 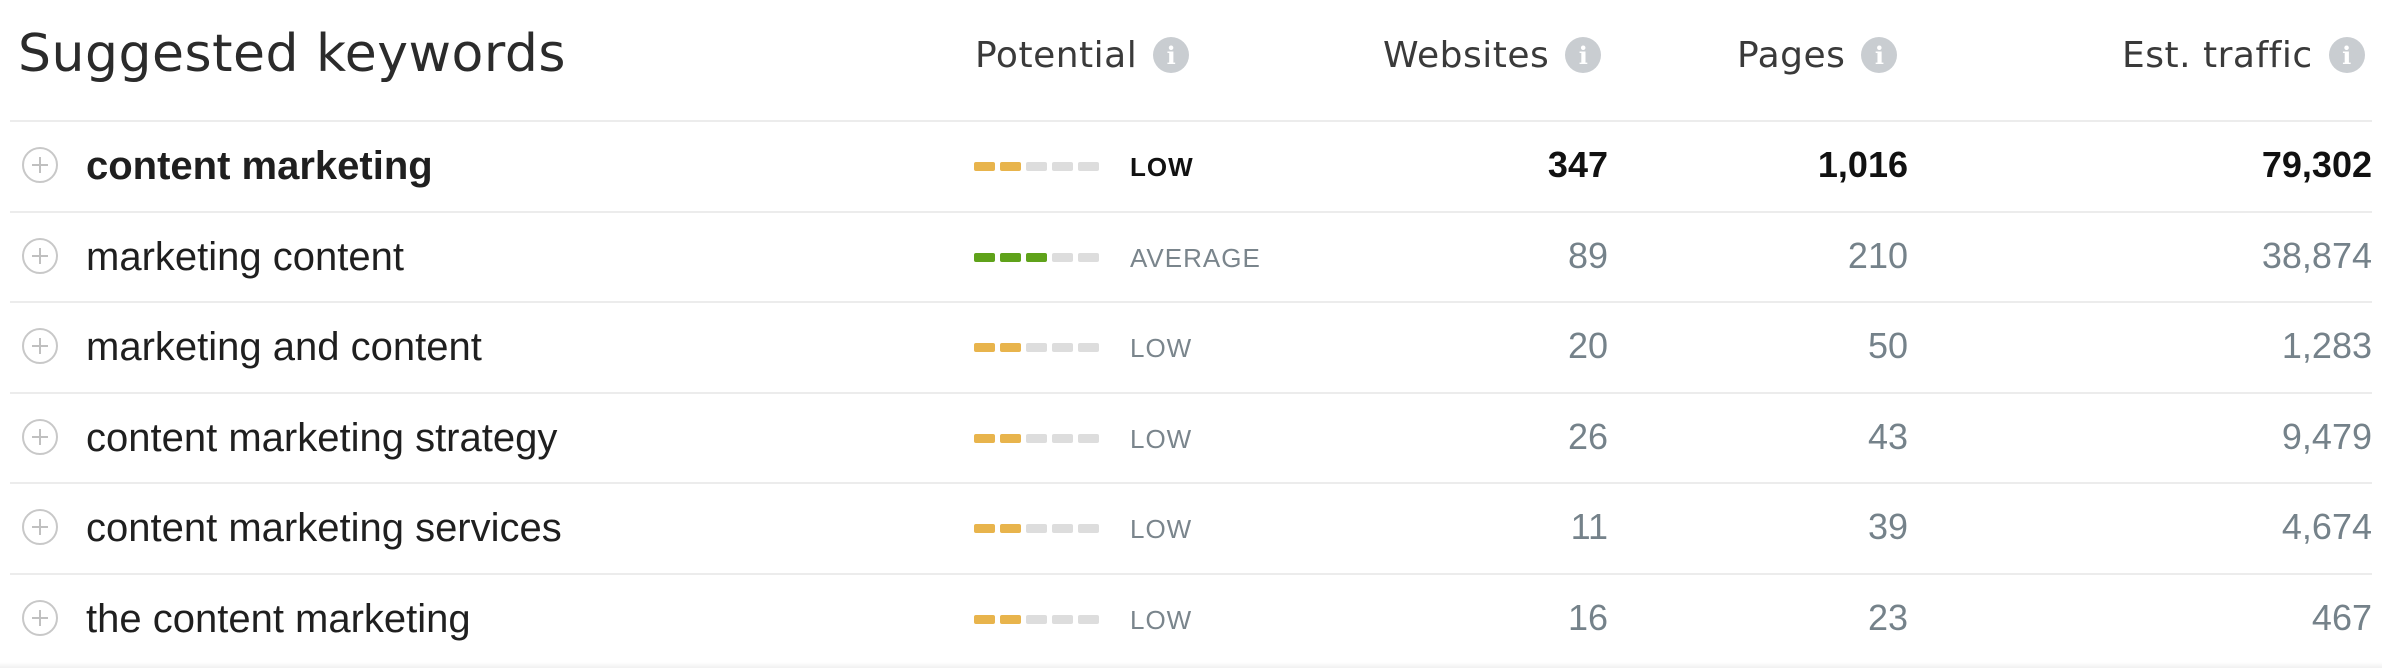 I want to click on websites-count: 347, so click(x=1577, y=164).